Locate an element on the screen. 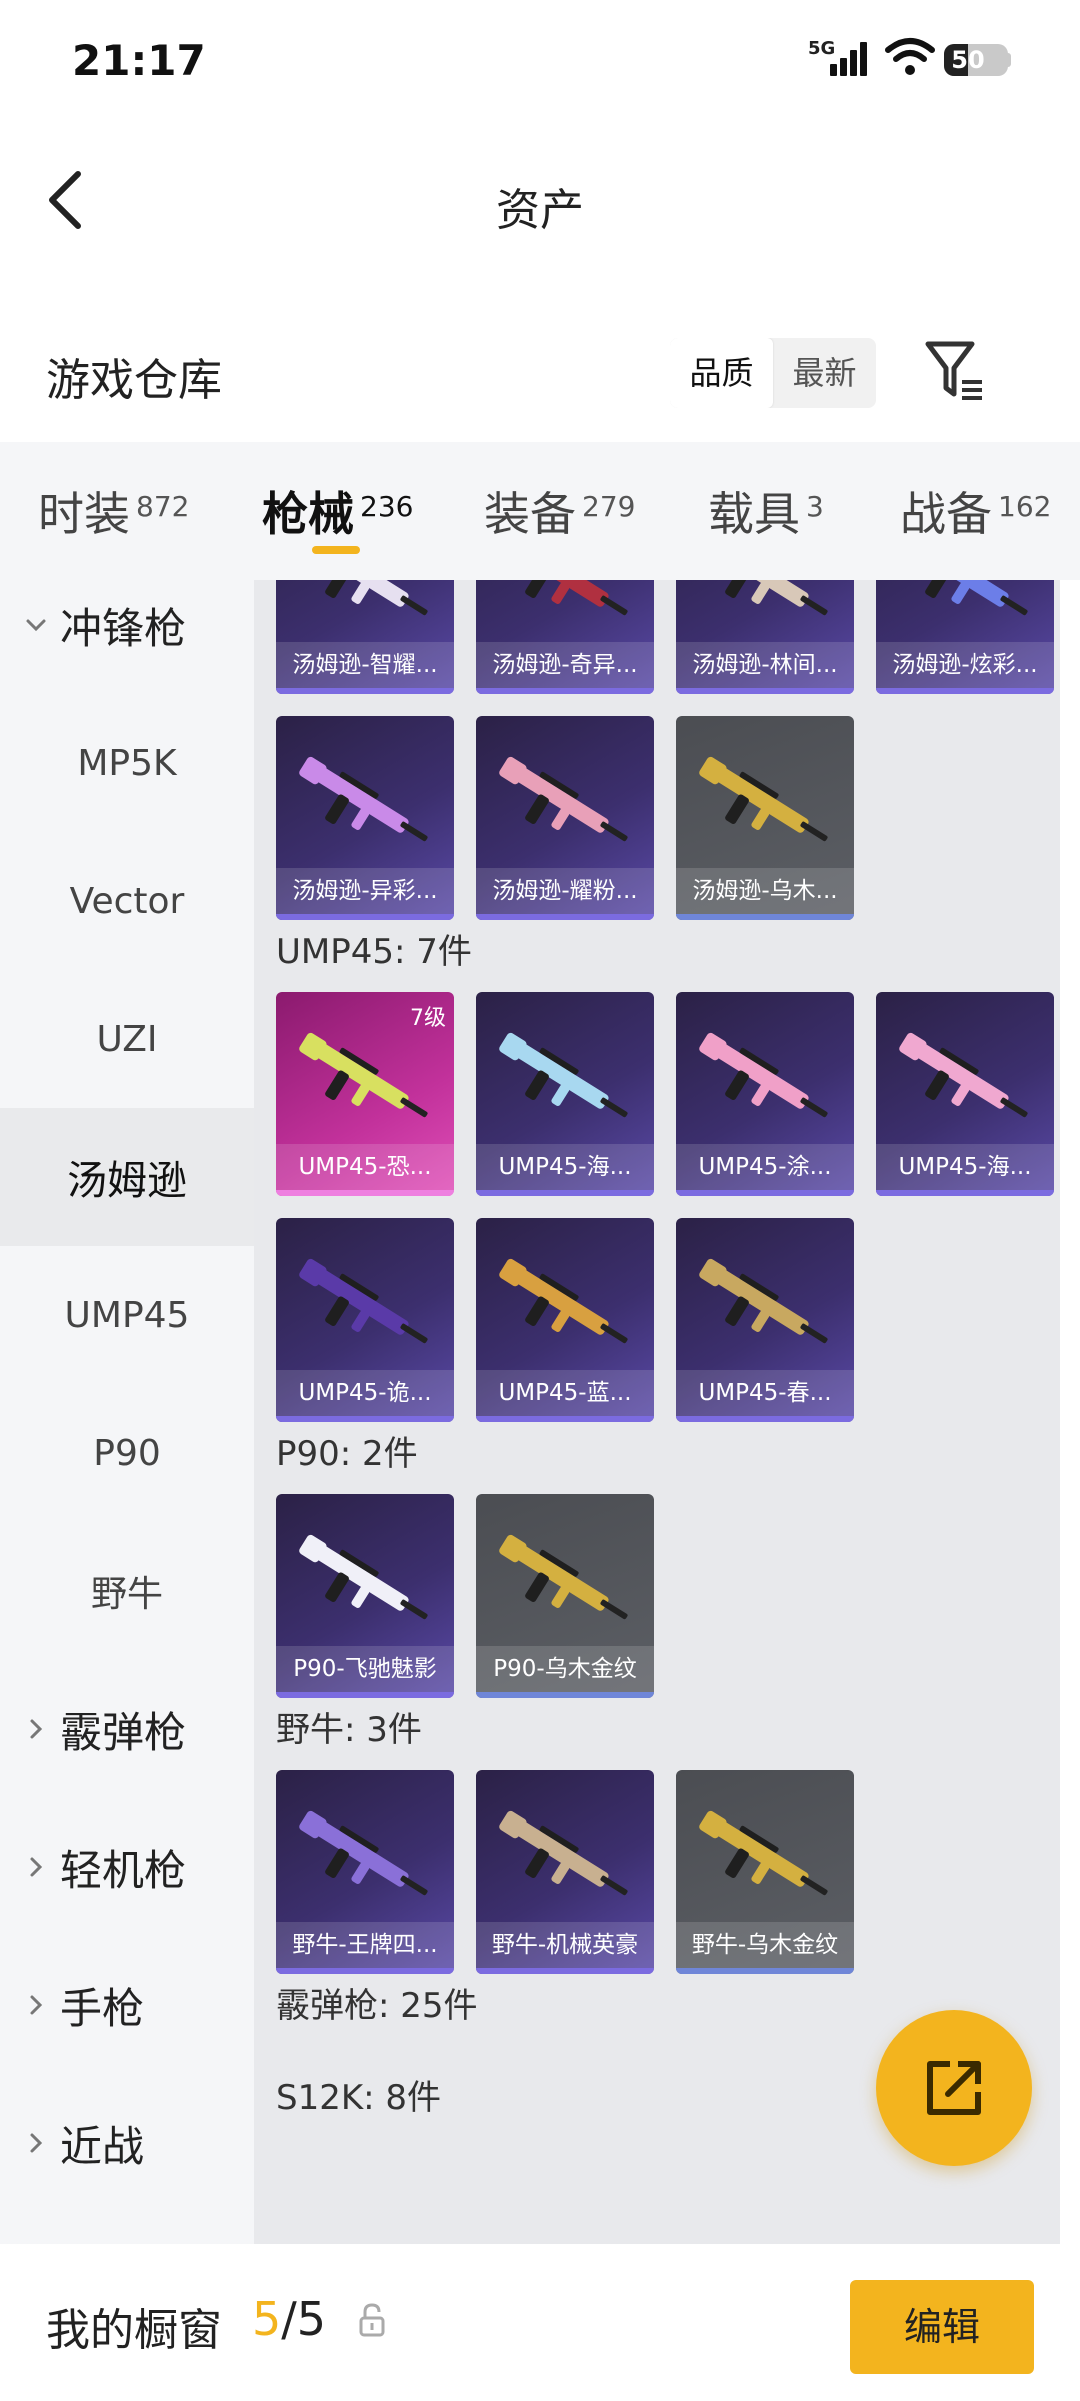 This screenshot has height=2401, width=1080. tab-vehicles: 载具 3 is located at coordinates (766, 511).